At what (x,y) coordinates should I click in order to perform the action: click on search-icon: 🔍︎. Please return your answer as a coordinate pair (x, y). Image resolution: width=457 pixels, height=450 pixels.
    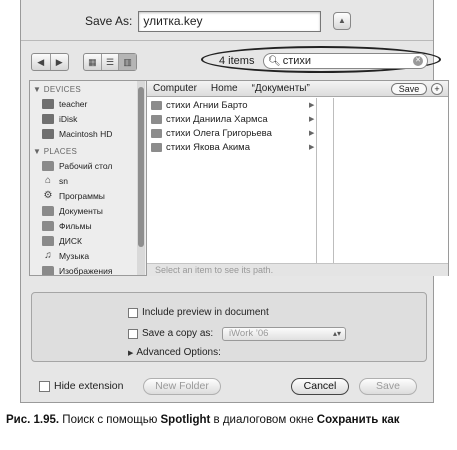
    Looking at the image, I should click on (274, 61).